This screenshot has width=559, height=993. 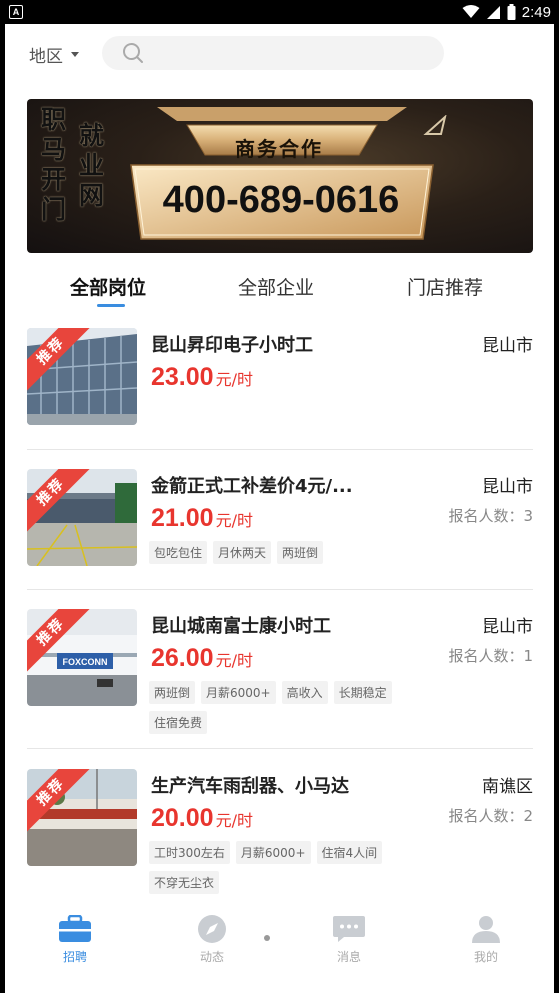 I want to click on job-pay: 26.00 元/时, so click(x=202, y=658).